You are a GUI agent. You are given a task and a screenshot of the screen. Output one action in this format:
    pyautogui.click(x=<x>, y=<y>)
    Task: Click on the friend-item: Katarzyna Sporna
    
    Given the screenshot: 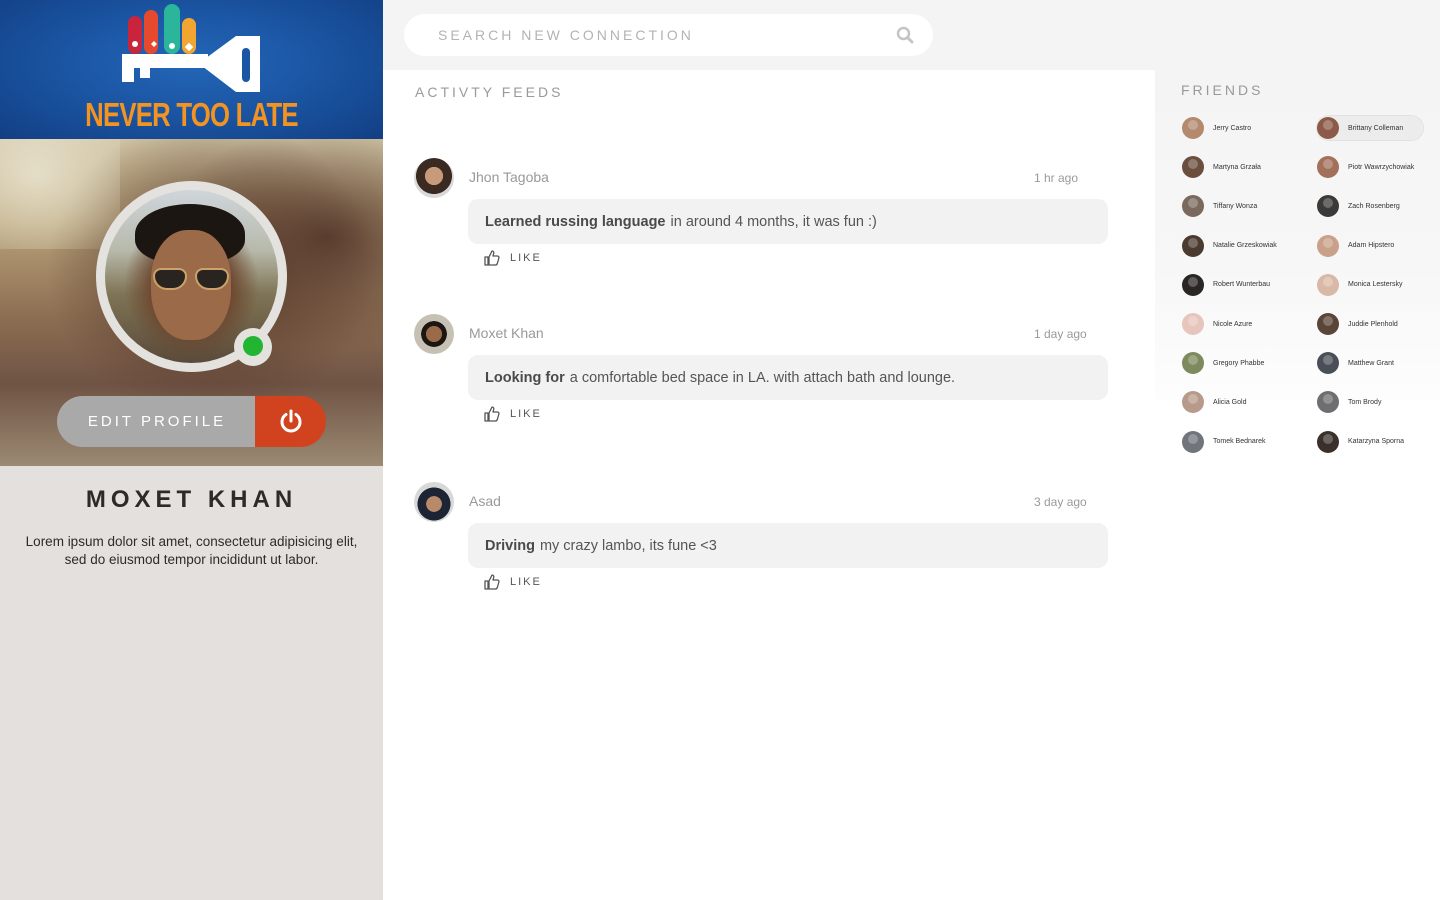 What is the action you would take?
    pyautogui.click(x=1360, y=442)
    